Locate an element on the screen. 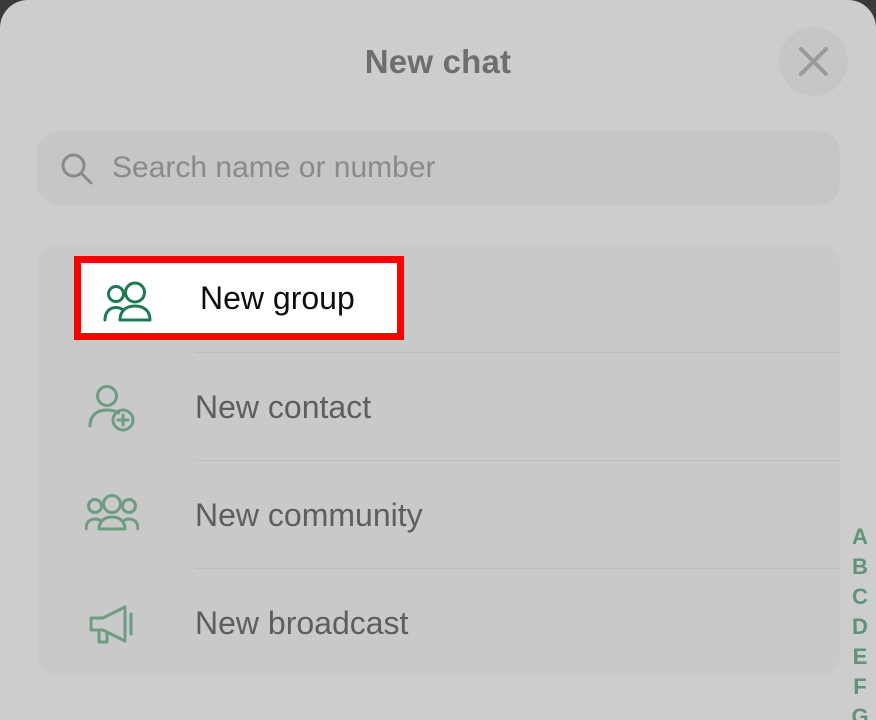 Image resolution: width=876 pixels, height=720 pixels. list-item-label: New group is located at coordinates (272, 299).